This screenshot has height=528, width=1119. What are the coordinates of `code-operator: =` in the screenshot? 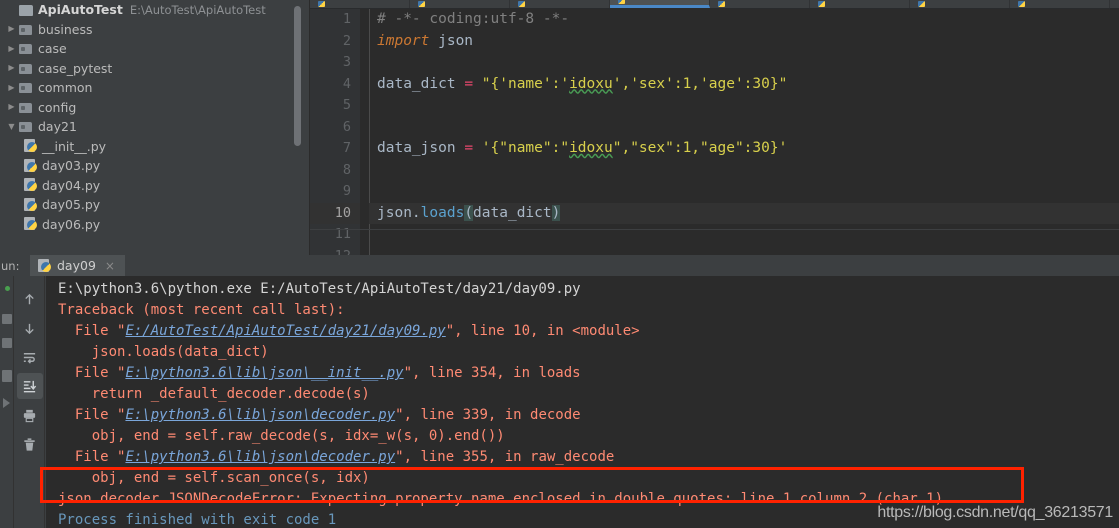 It's located at (469, 148).